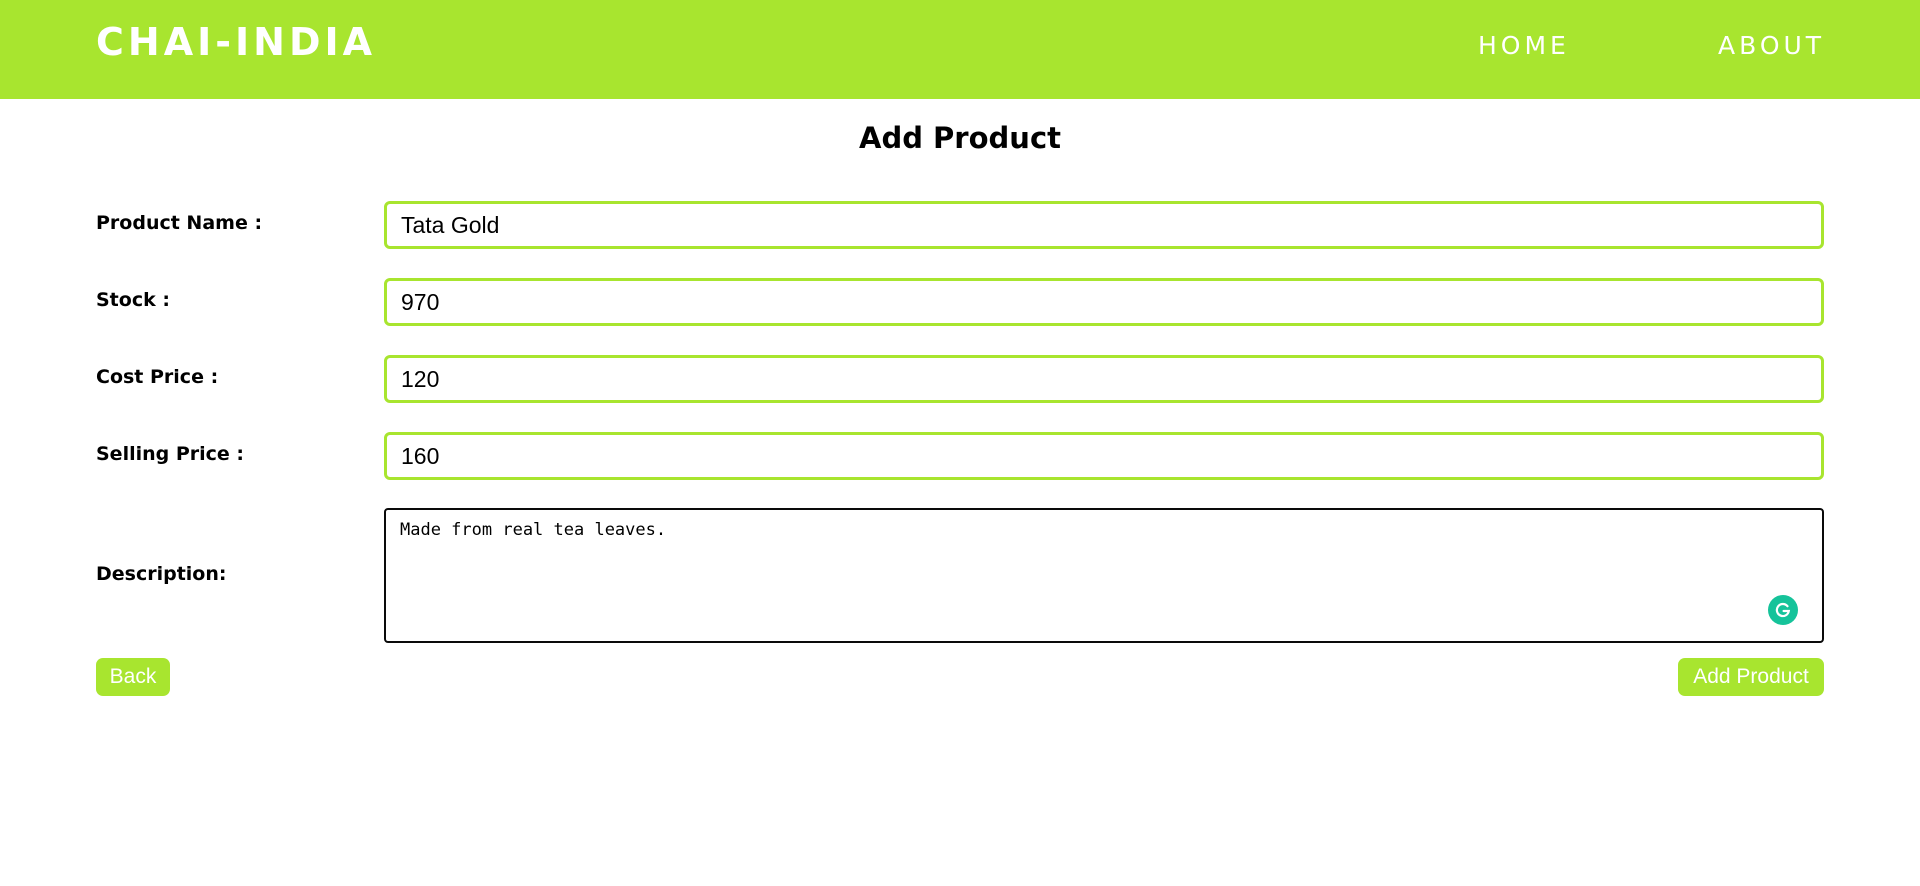 The width and height of the screenshot is (1920, 886). What do you see at coordinates (1104, 225) in the screenshot?
I see `product-name-input` at bounding box center [1104, 225].